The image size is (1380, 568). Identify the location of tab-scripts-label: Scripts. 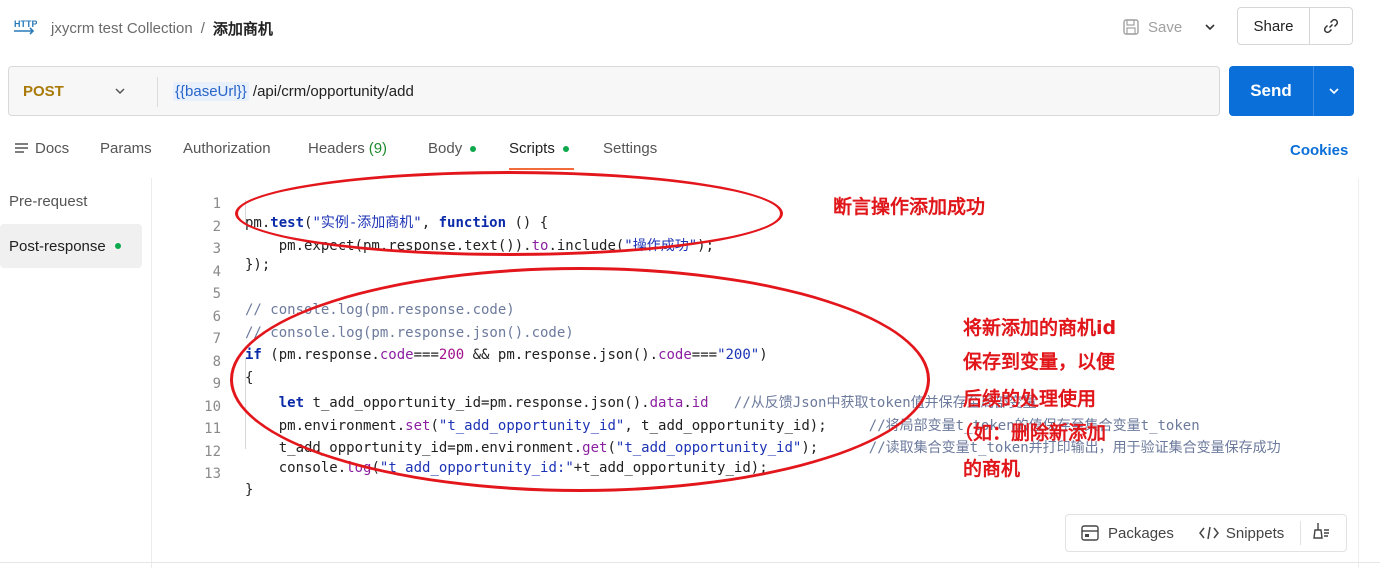
(532, 148).